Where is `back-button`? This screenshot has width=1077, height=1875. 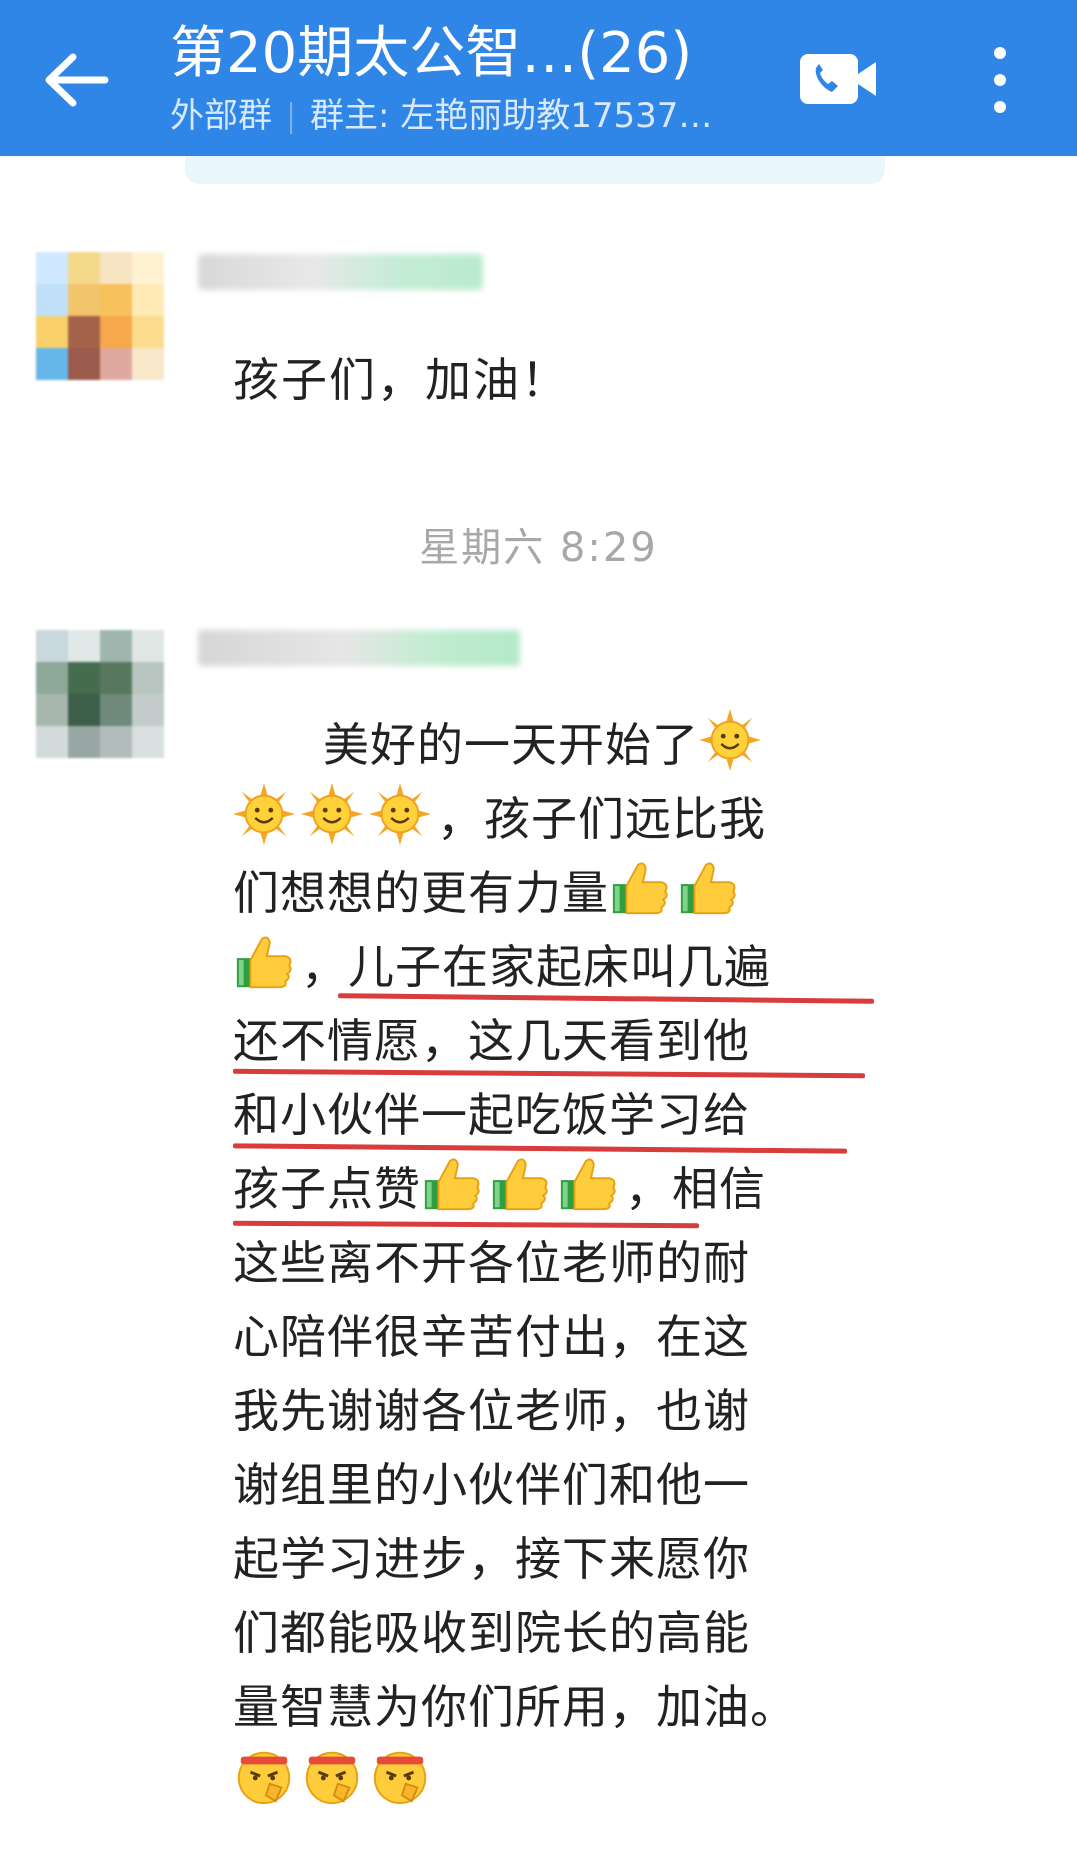 back-button is located at coordinates (76, 80).